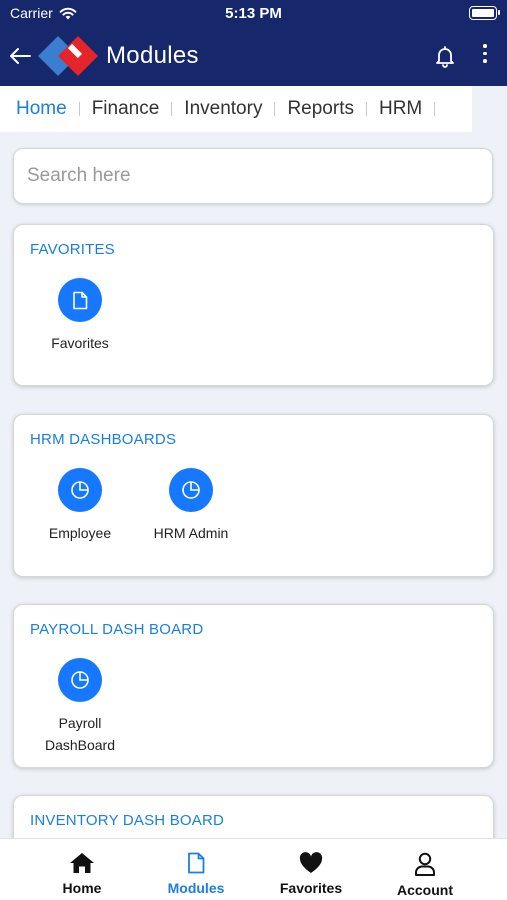 The height and width of the screenshot is (900, 507). Describe the element at coordinates (82, 863) in the screenshot. I see `home-icon` at that location.